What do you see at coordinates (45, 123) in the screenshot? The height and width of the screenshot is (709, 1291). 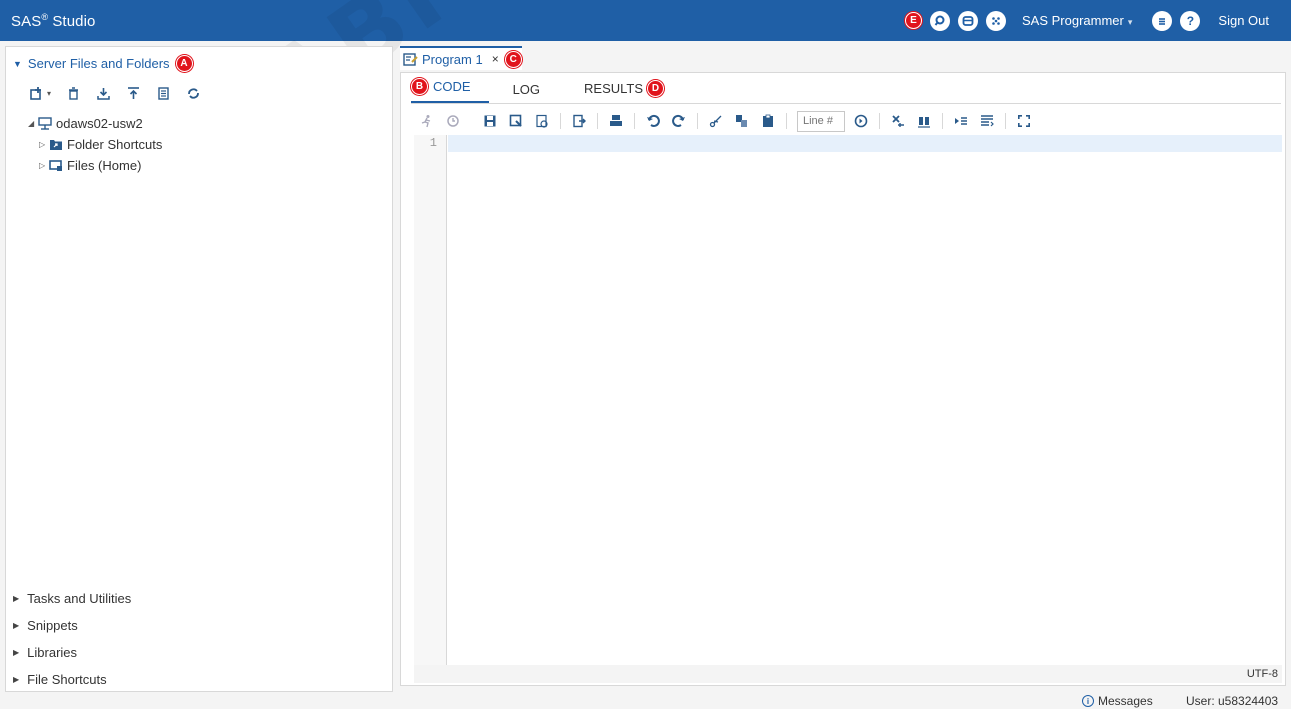 I see `server-icon` at bounding box center [45, 123].